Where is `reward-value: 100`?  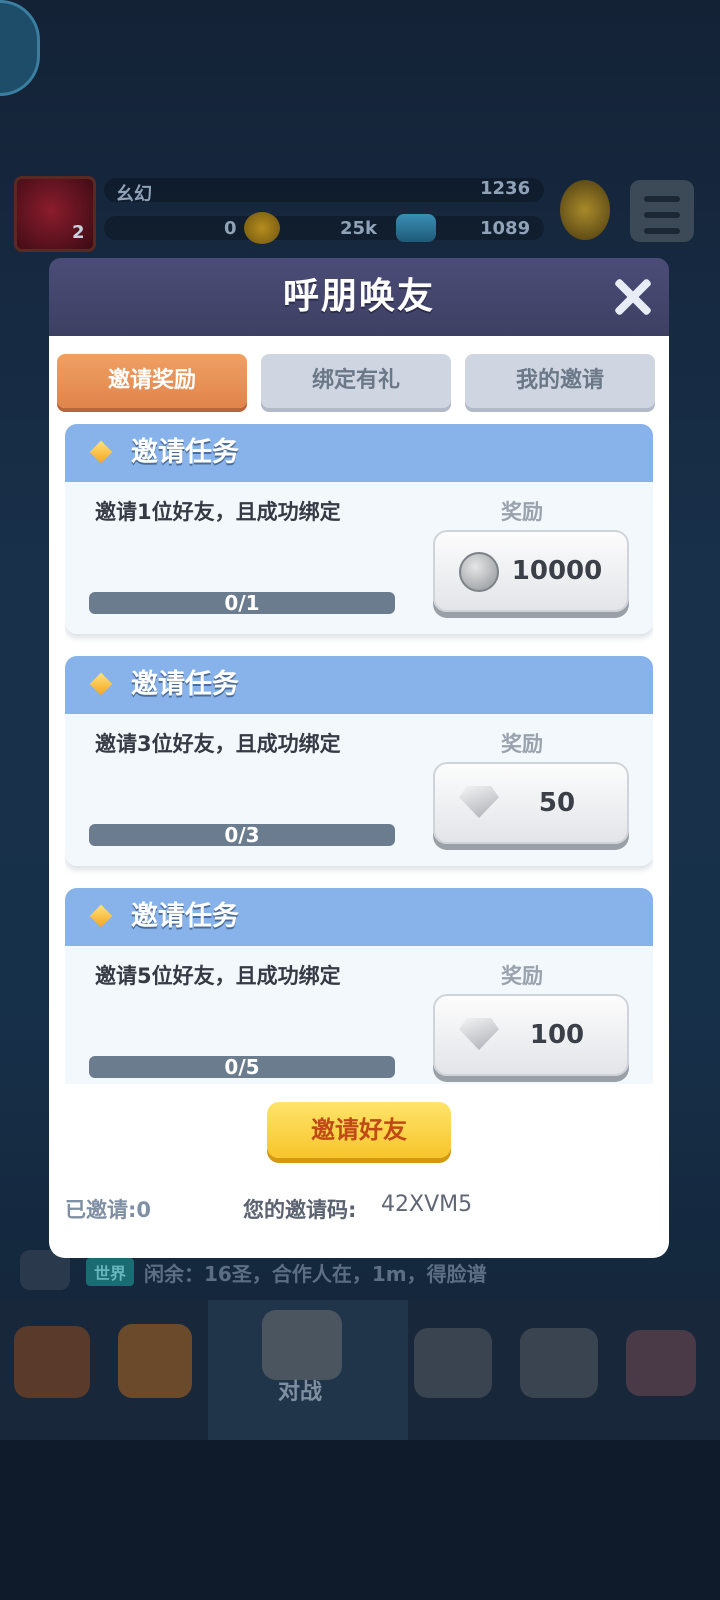
reward-value: 100 is located at coordinates (557, 1035).